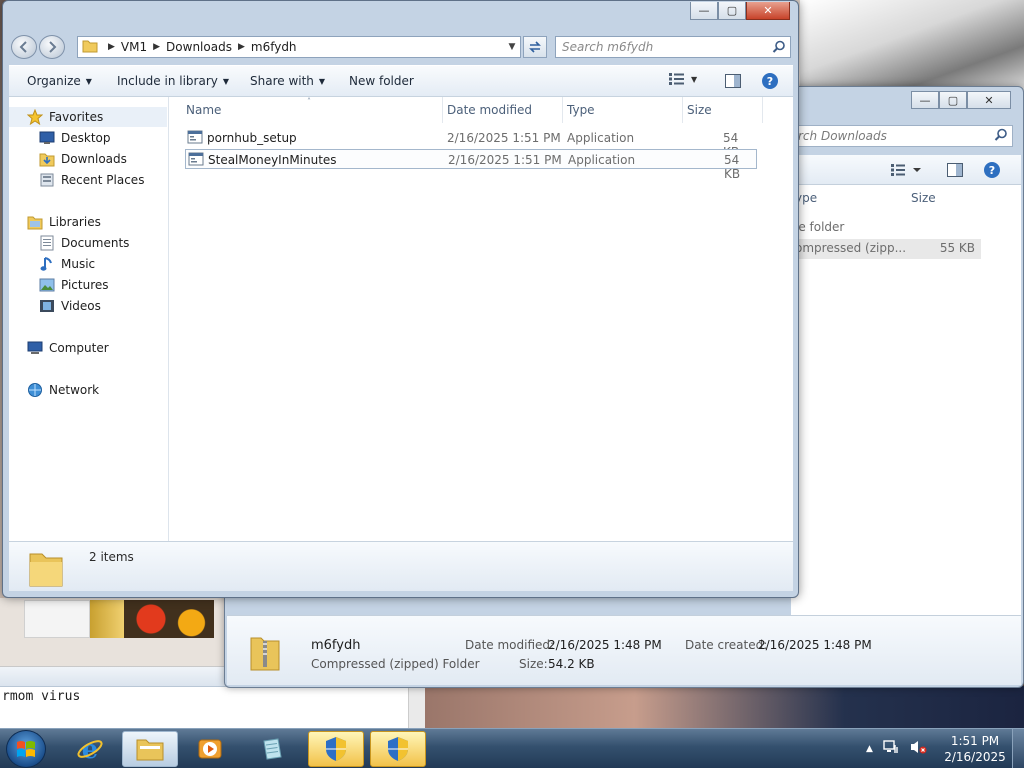 The image size is (1024, 768). Describe the element at coordinates (287, 81) in the screenshot. I see `share-with-button: Share with ▼` at that location.